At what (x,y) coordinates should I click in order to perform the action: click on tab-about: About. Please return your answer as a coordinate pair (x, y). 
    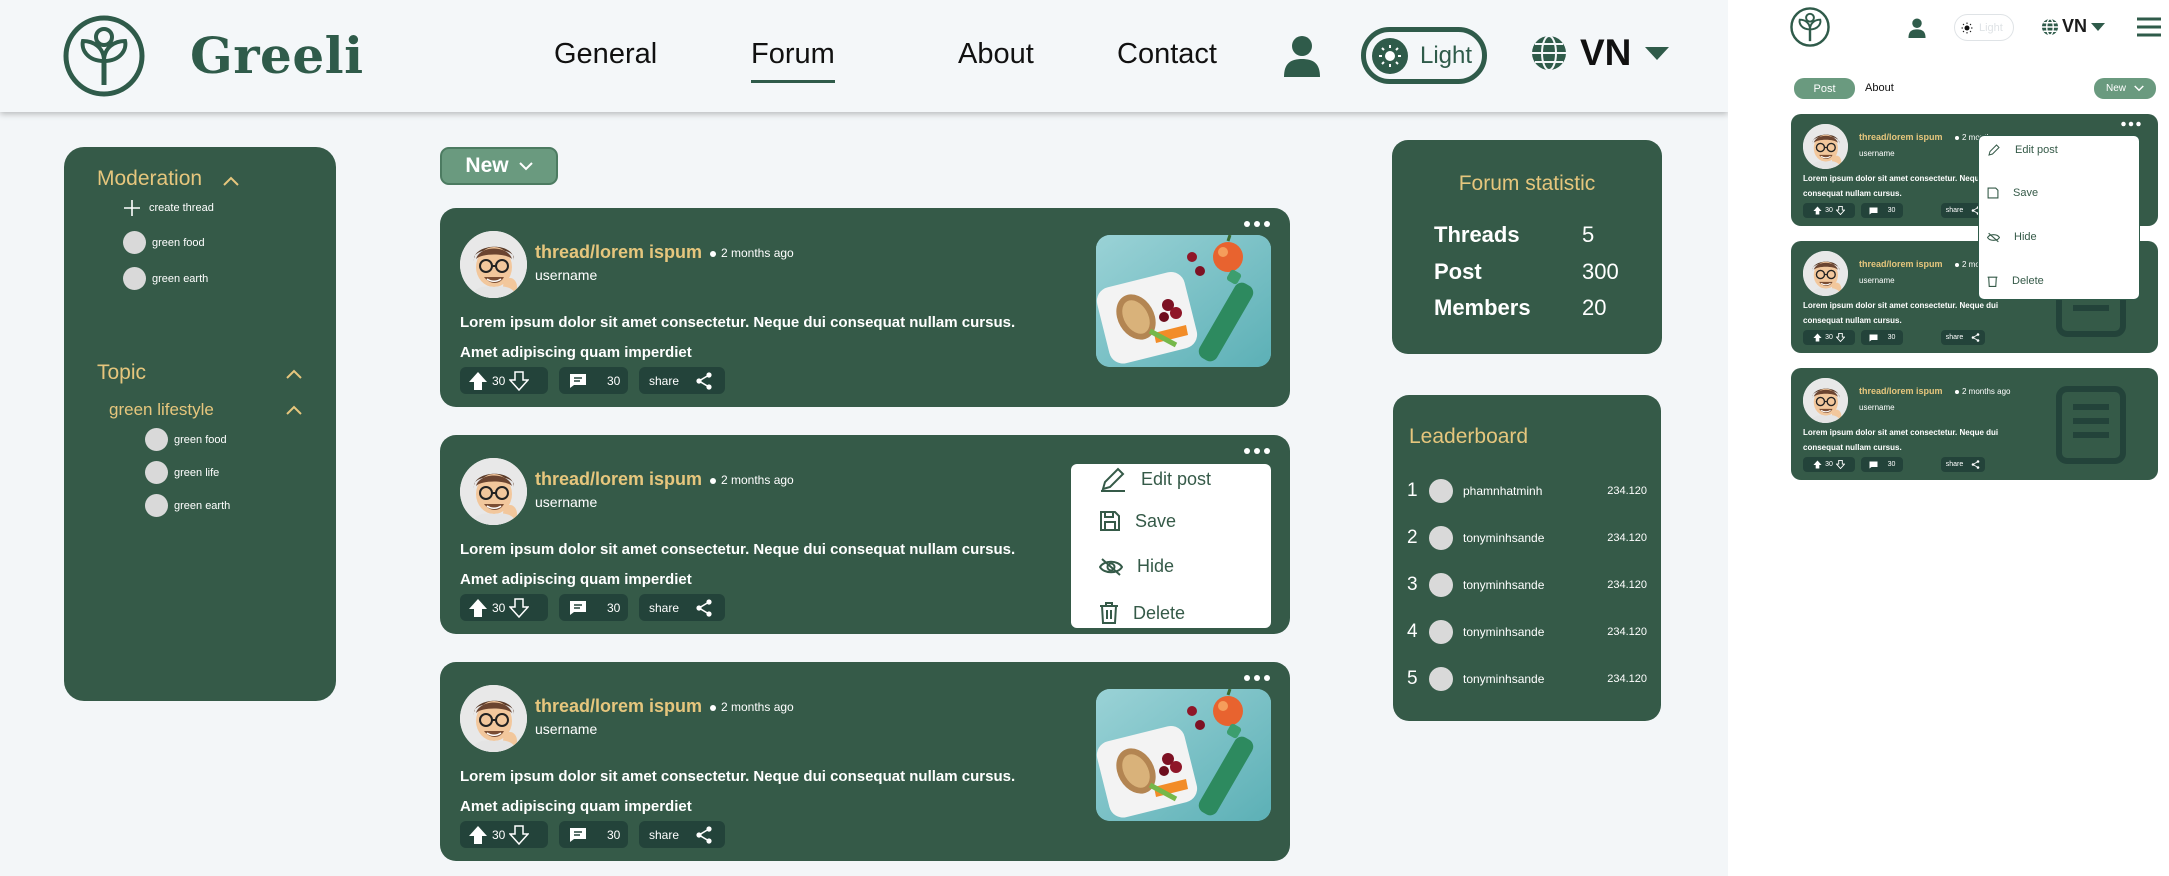
    Looking at the image, I should click on (1879, 88).